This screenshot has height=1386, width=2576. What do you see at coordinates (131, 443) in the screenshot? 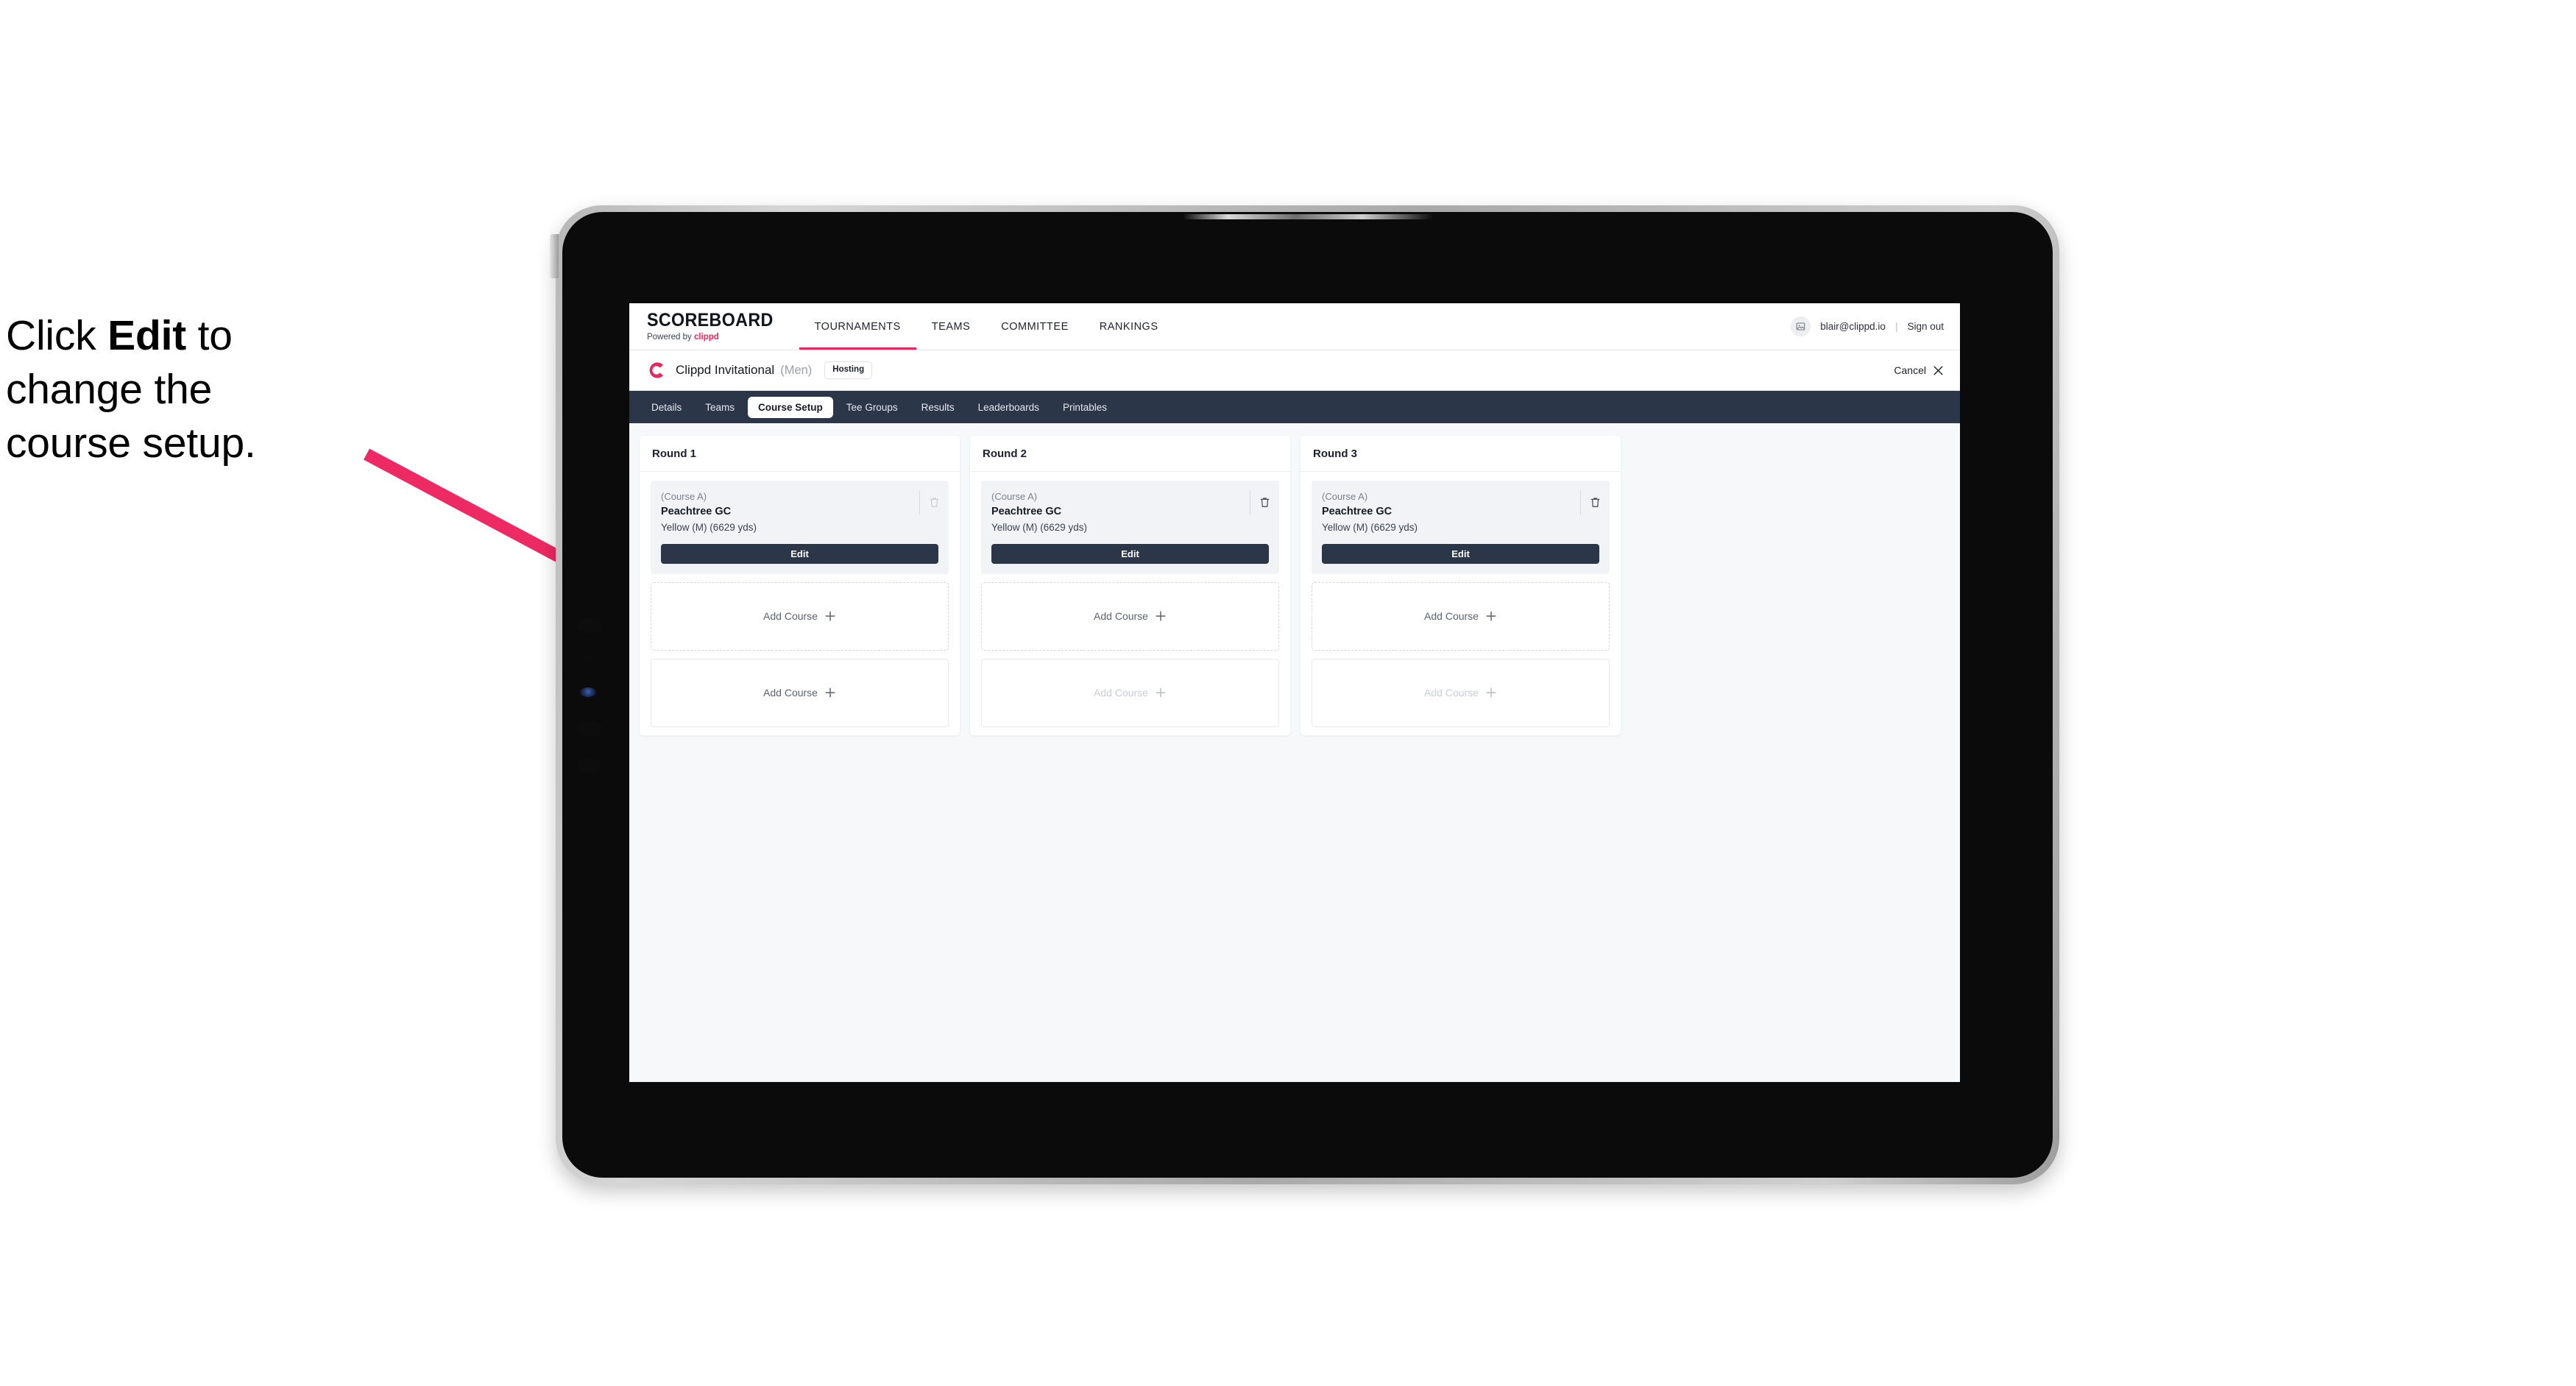
I see `callout-line3: course setup.` at bounding box center [131, 443].